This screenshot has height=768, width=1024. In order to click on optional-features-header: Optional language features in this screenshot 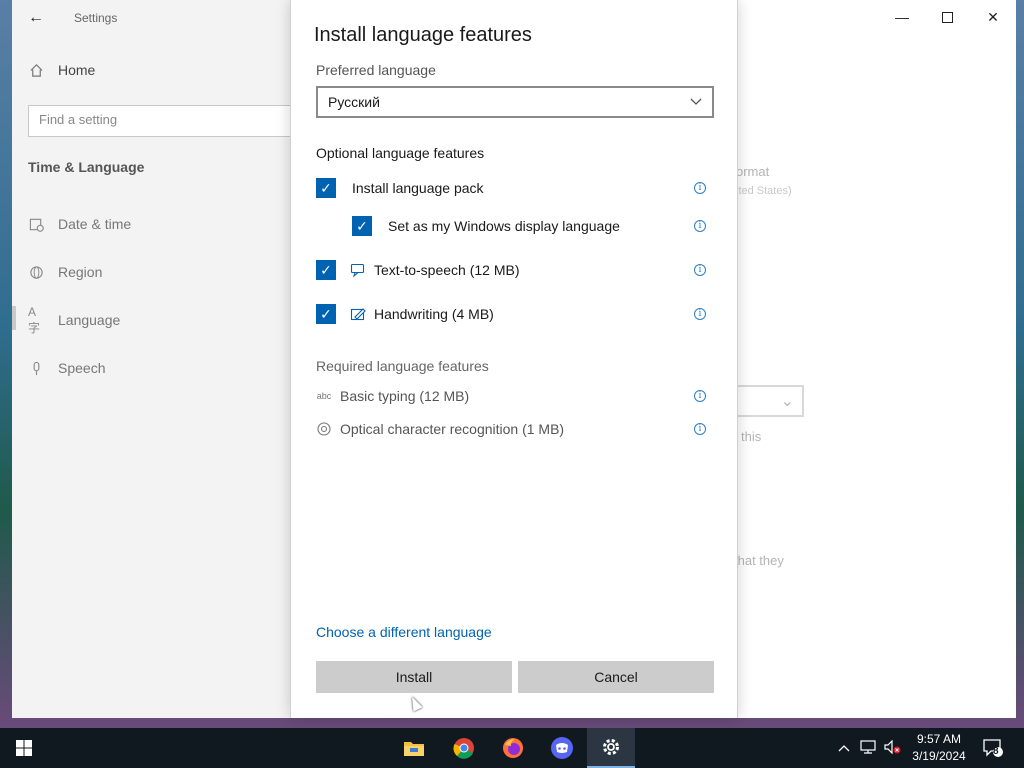, I will do `click(400, 153)`.